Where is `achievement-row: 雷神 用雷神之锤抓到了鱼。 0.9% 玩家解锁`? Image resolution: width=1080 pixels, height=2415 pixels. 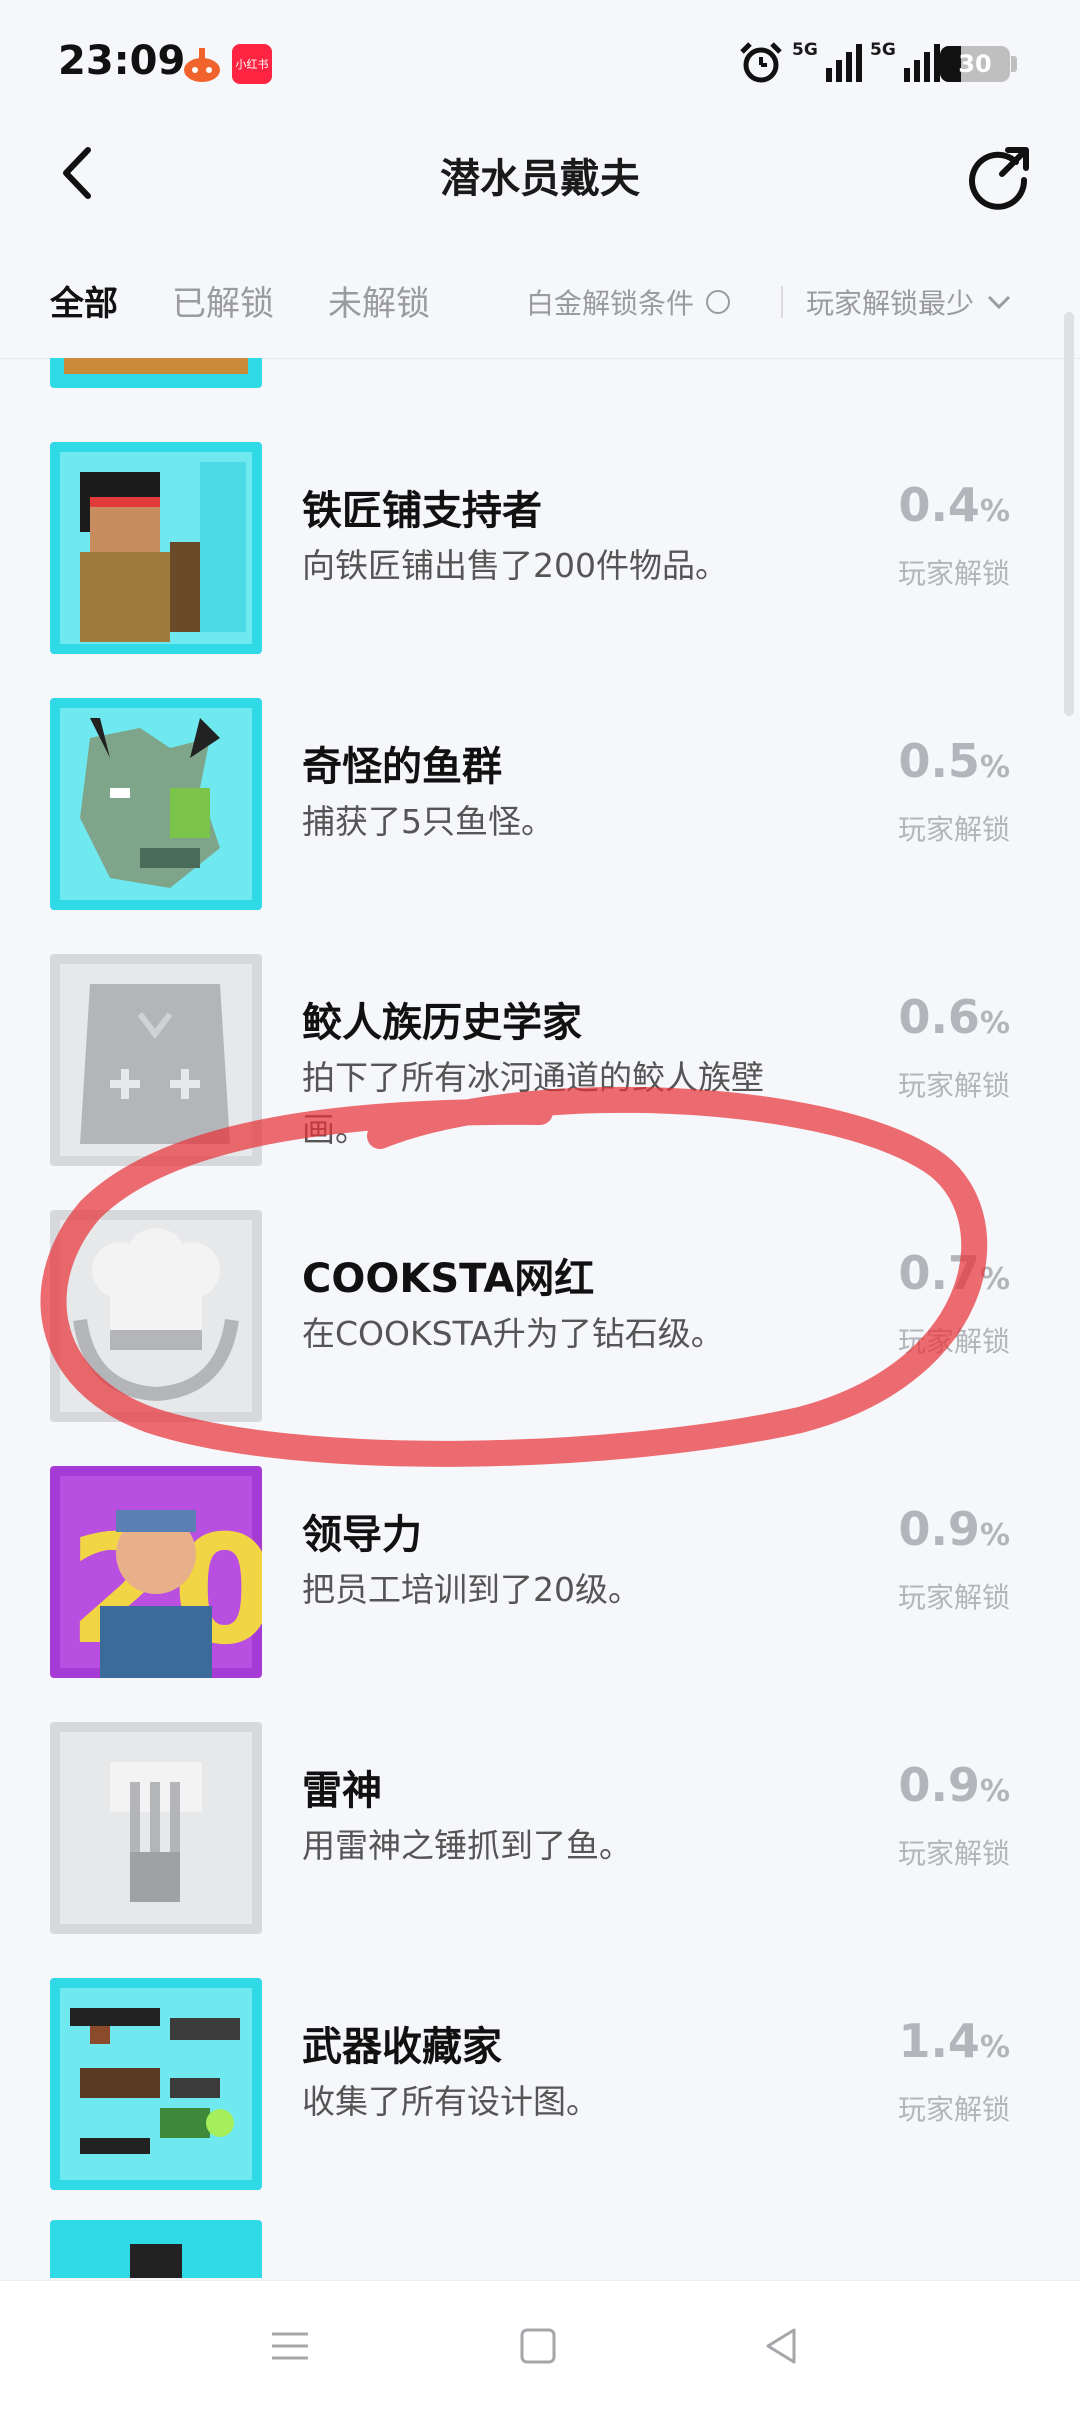 achievement-row: 雷神 用雷神之锤抓到了鱼。 0.9% 玩家解锁 is located at coordinates (540, 1836).